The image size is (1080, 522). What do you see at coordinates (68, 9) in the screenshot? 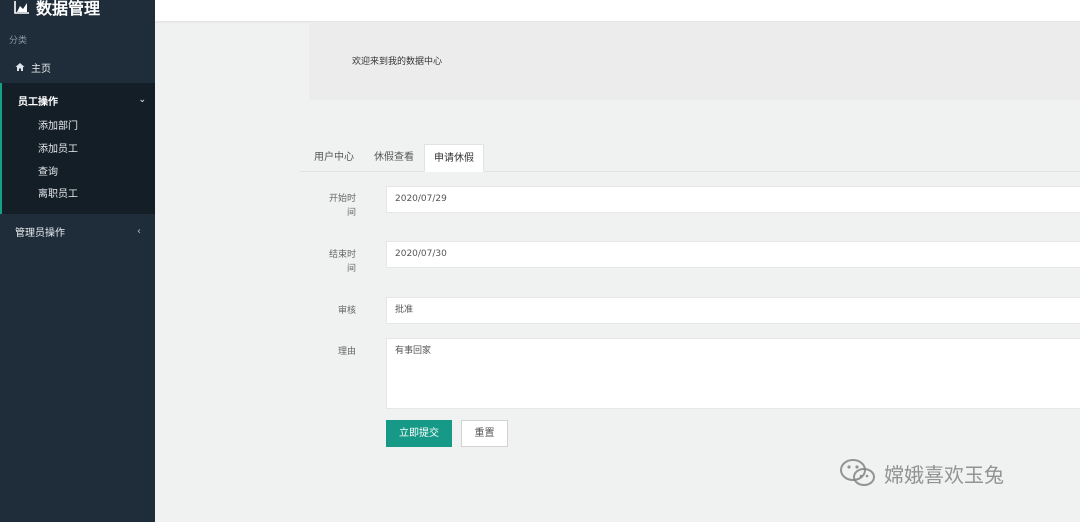
I see `brand-title: 数据管理` at bounding box center [68, 9].